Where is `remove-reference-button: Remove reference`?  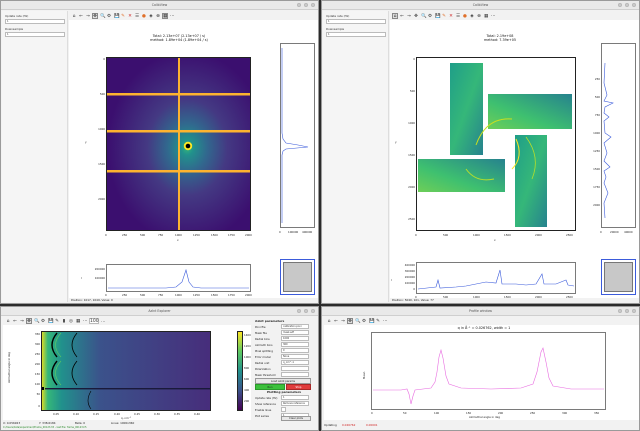
remove-reference-button: Remove reference is located at coordinates (295, 403).